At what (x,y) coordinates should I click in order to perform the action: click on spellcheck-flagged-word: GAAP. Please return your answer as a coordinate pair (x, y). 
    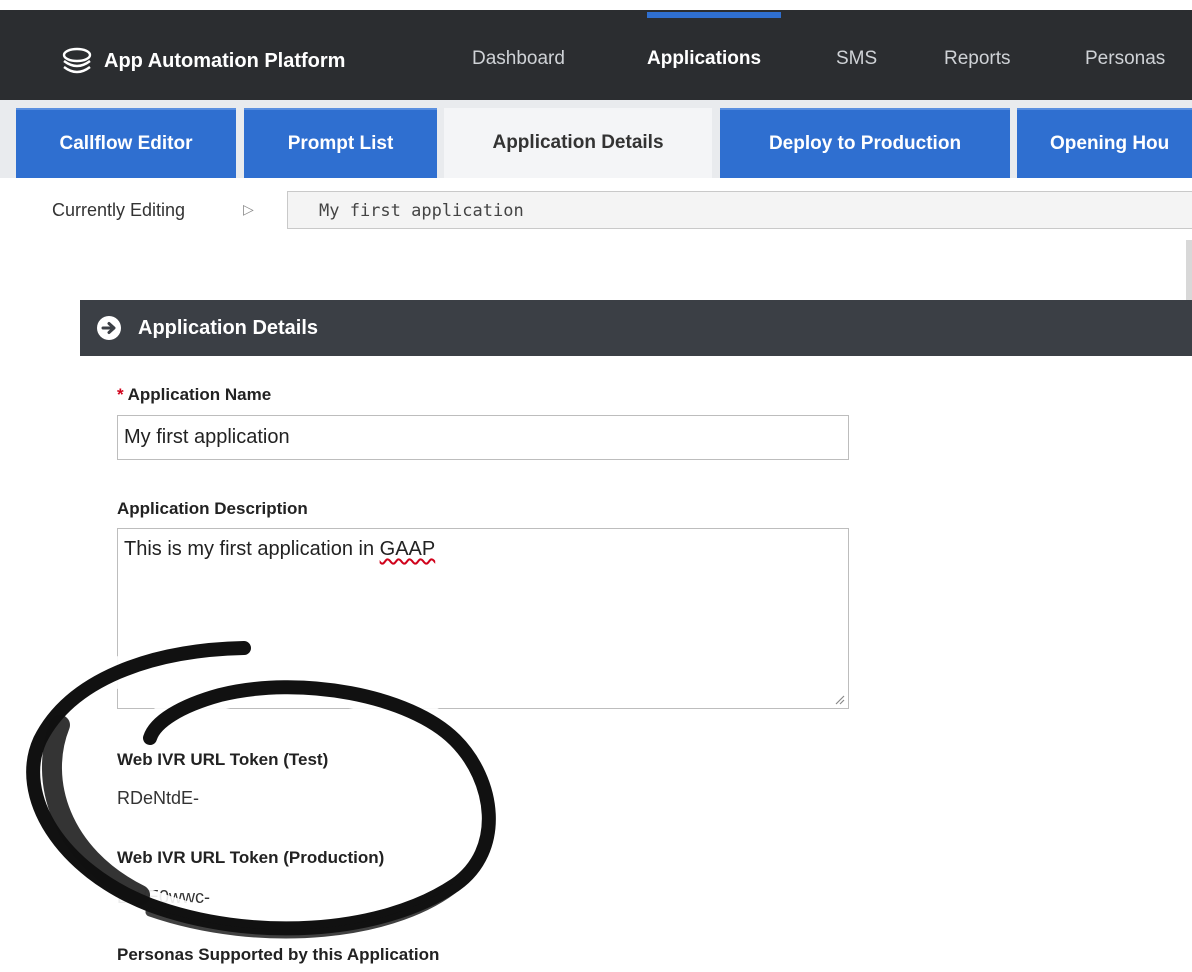
    Looking at the image, I should click on (407, 549).